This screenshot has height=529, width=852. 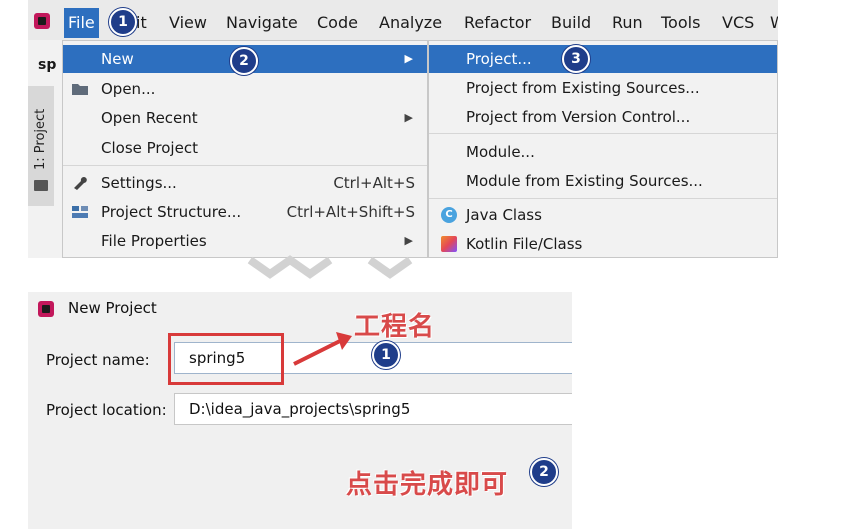 What do you see at coordinates (149, 148) in the screenshot?
I see `file-menu-close-project-label: Close Project` at bounding box center [149, 148].